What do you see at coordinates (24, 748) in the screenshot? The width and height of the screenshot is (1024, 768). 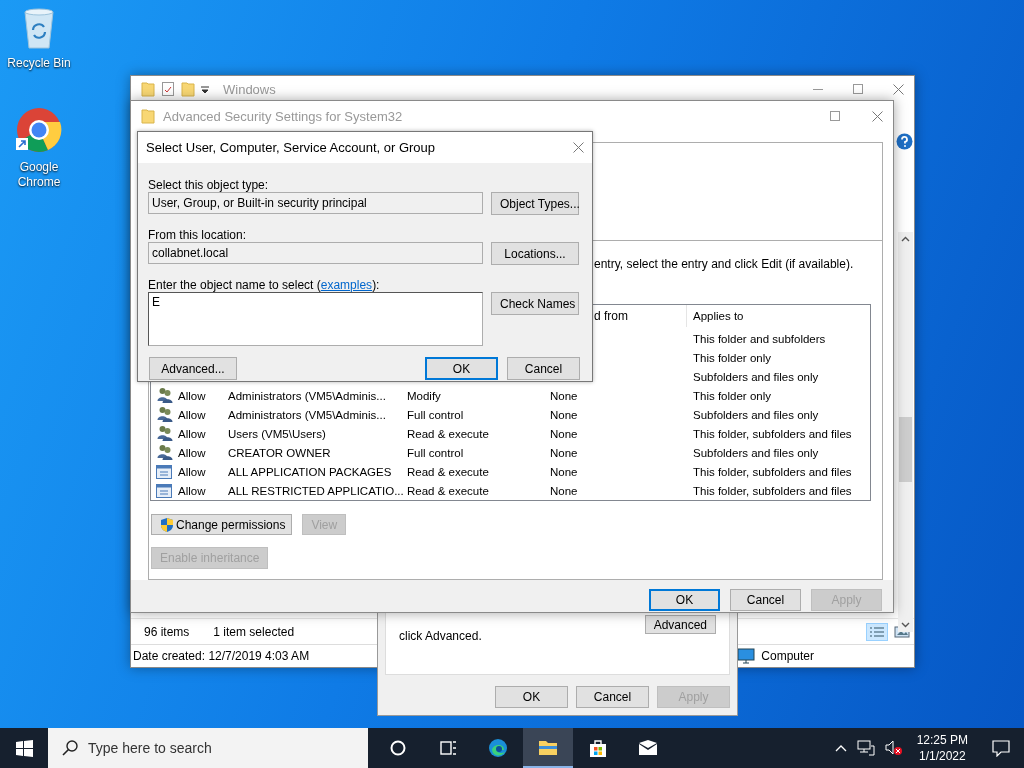 I see `windows-logo-icon` at bounding box center [24, 748].